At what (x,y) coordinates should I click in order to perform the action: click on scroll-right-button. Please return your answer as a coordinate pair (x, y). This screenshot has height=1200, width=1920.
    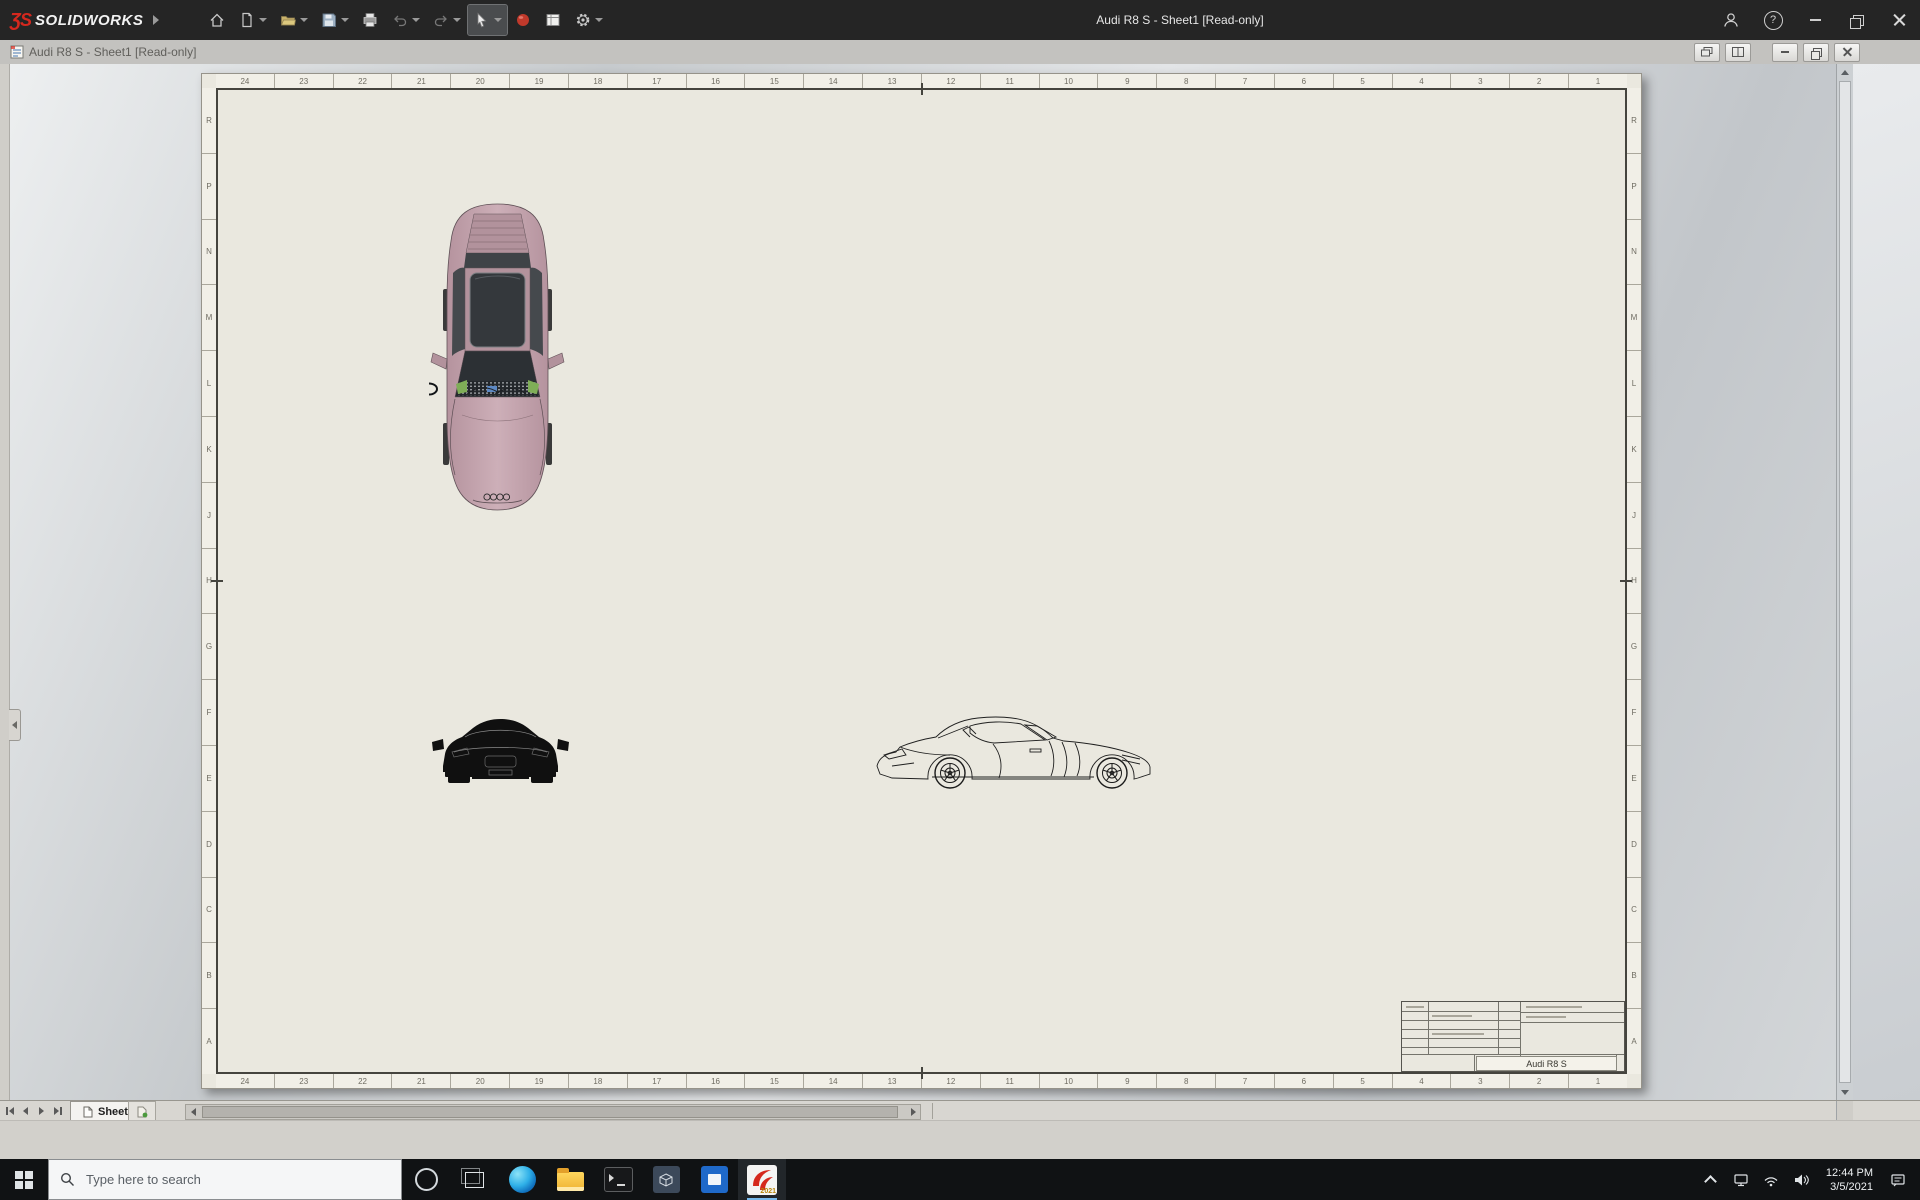
    Looking at the image, I should click on (913, 1112).